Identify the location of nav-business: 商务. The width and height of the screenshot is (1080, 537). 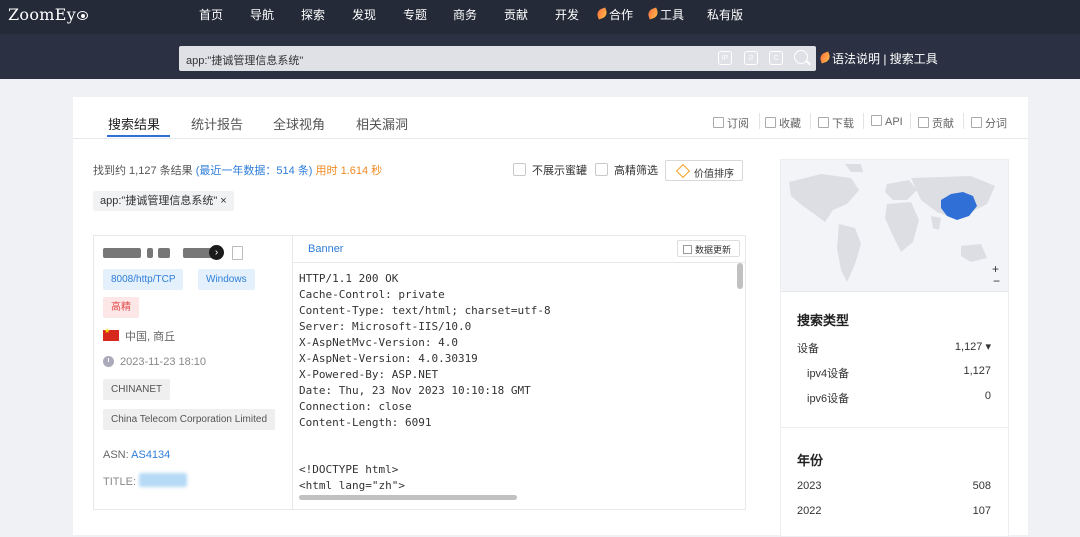
(465, 14).